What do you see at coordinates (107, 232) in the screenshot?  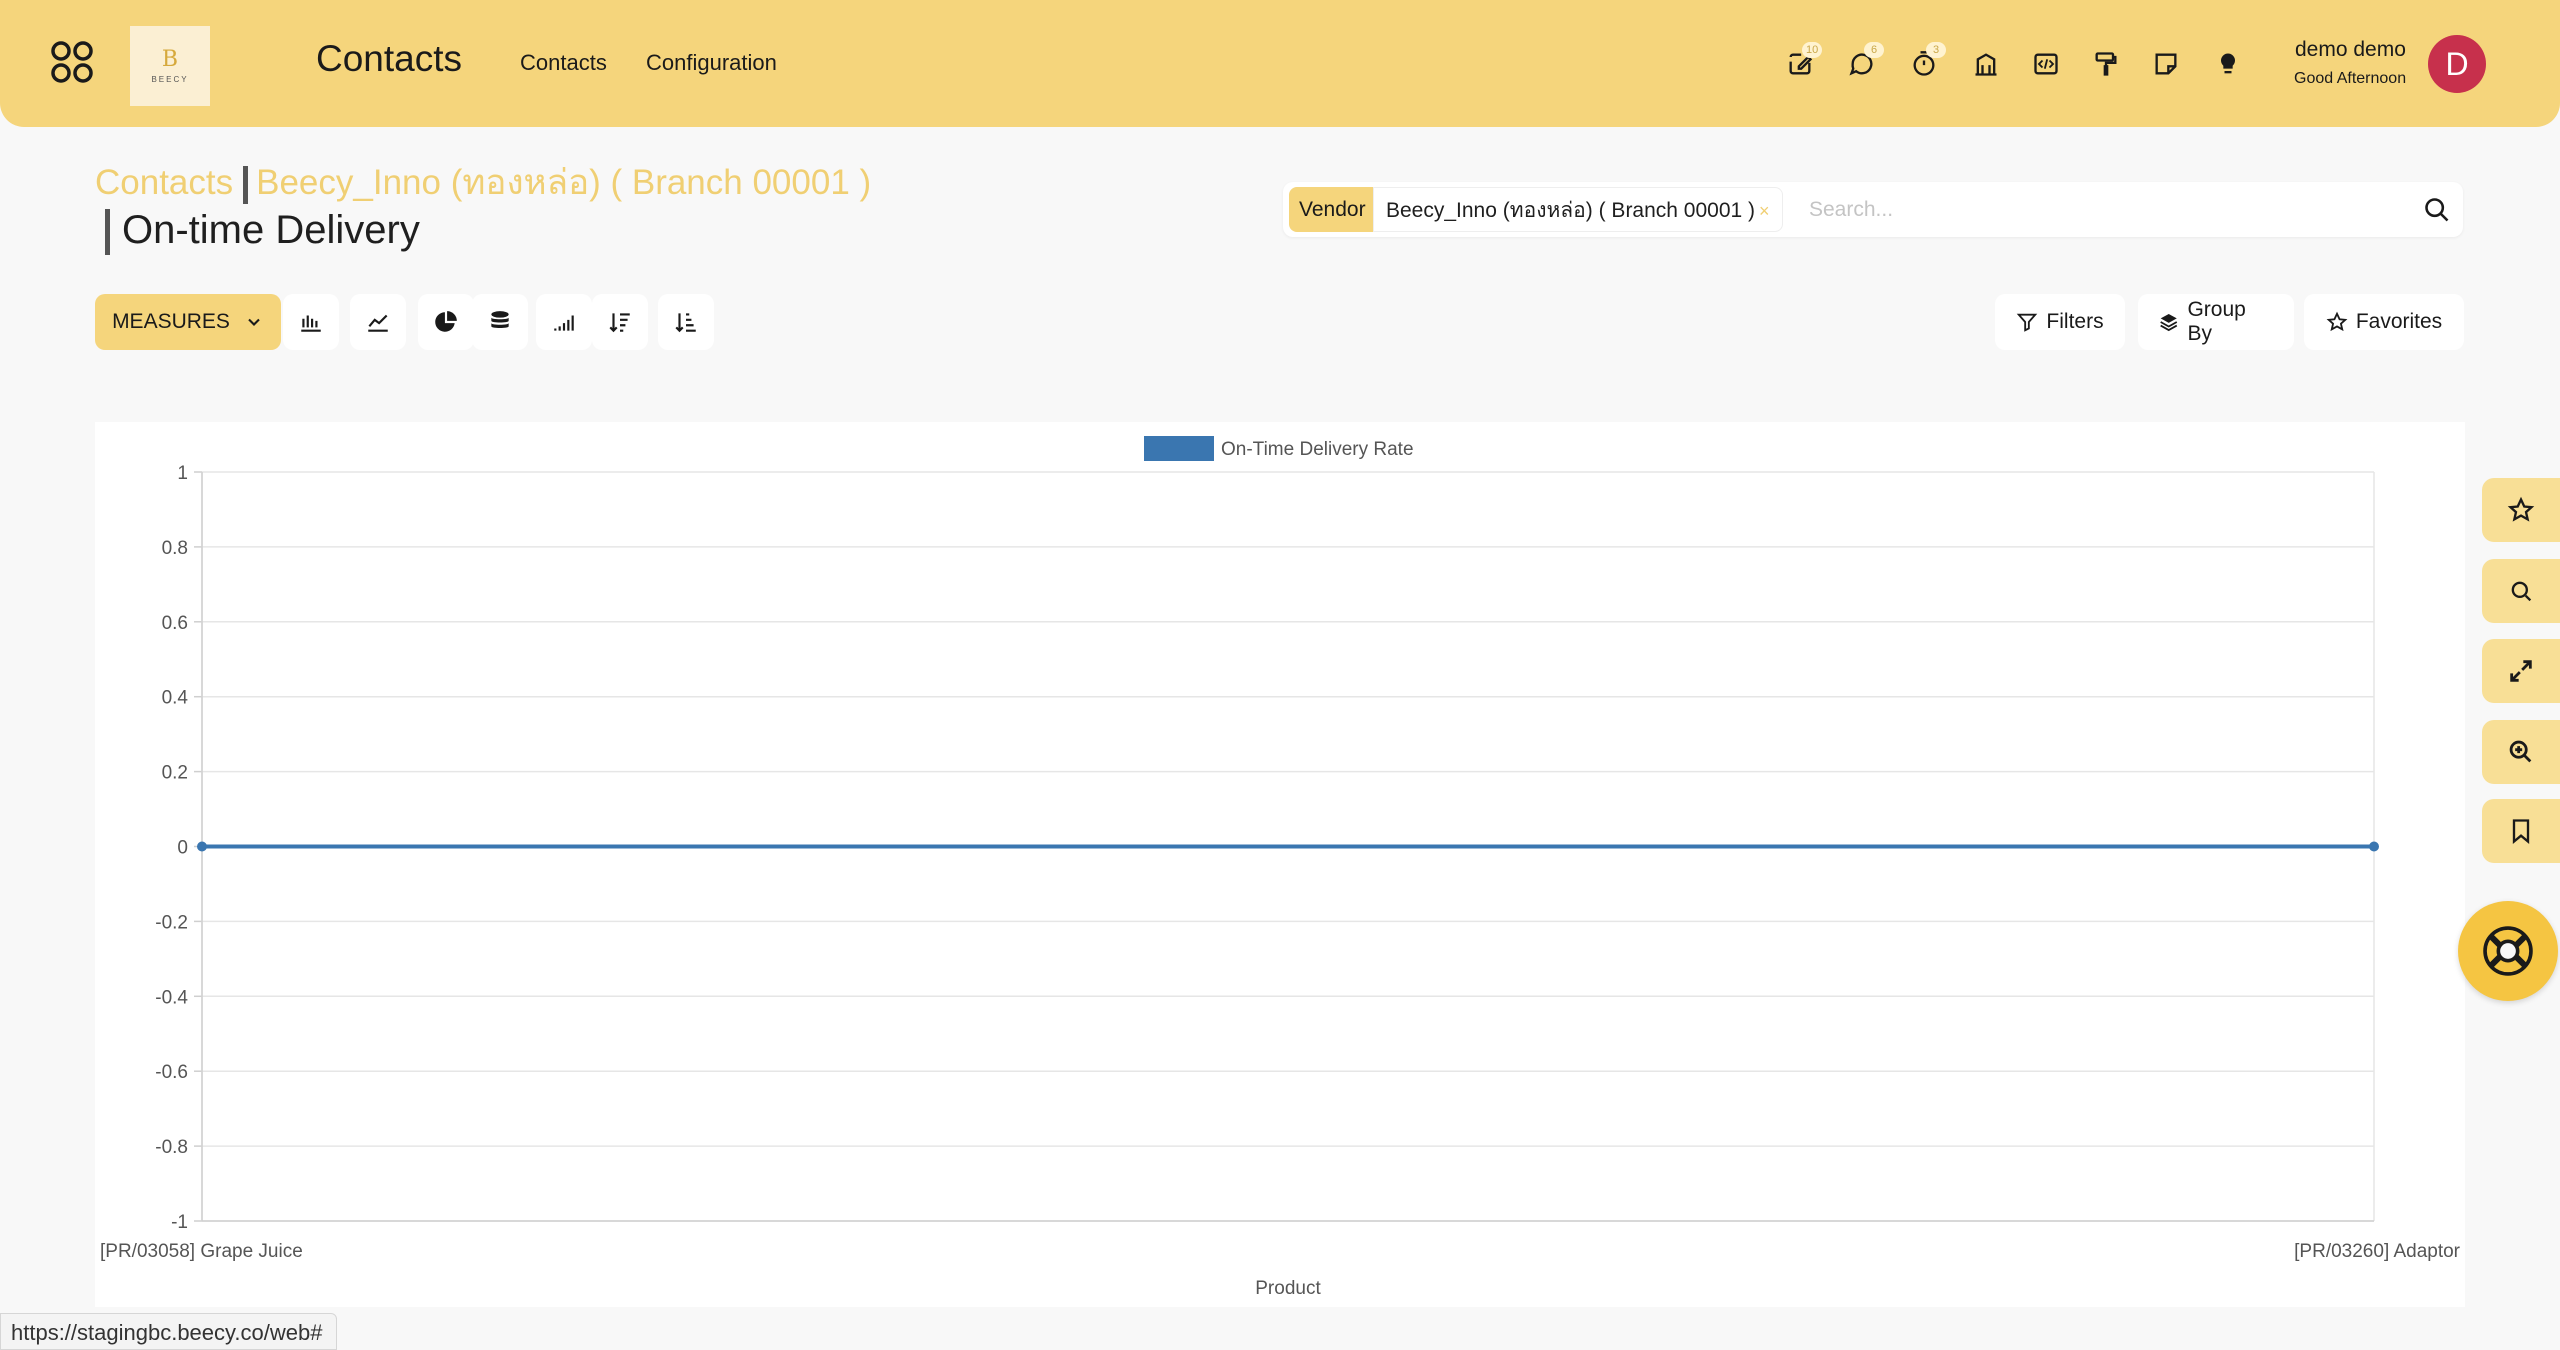 I see `title-separator` at bounding box center [107, 232].